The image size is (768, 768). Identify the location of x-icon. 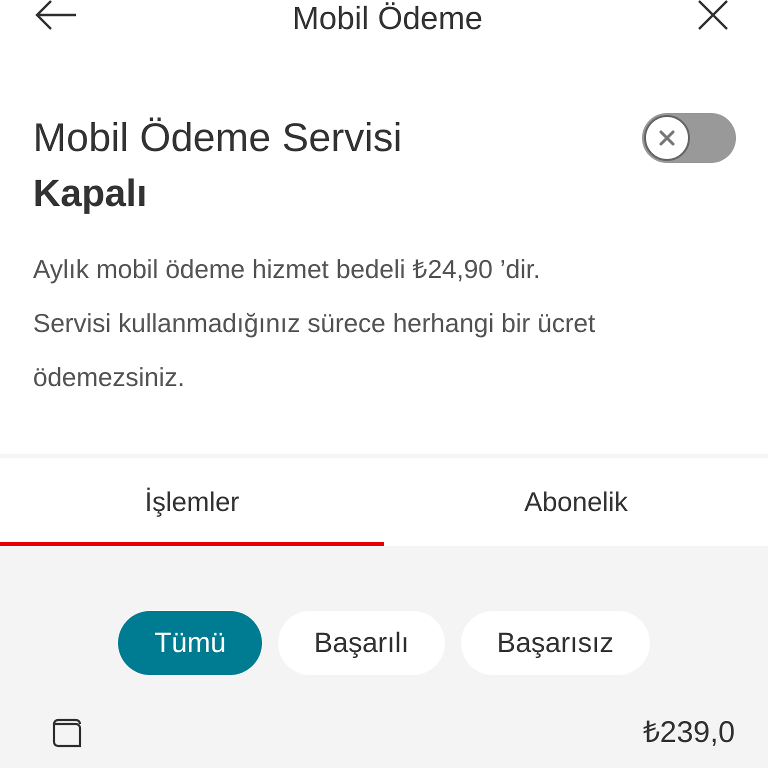
(667, 138).